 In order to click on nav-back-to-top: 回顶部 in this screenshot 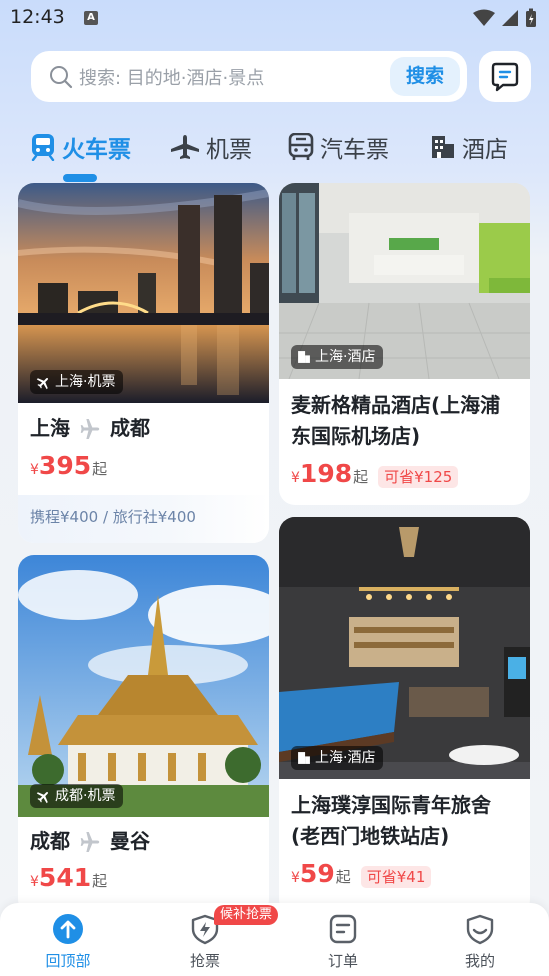, I will do `click(68, 942)`.